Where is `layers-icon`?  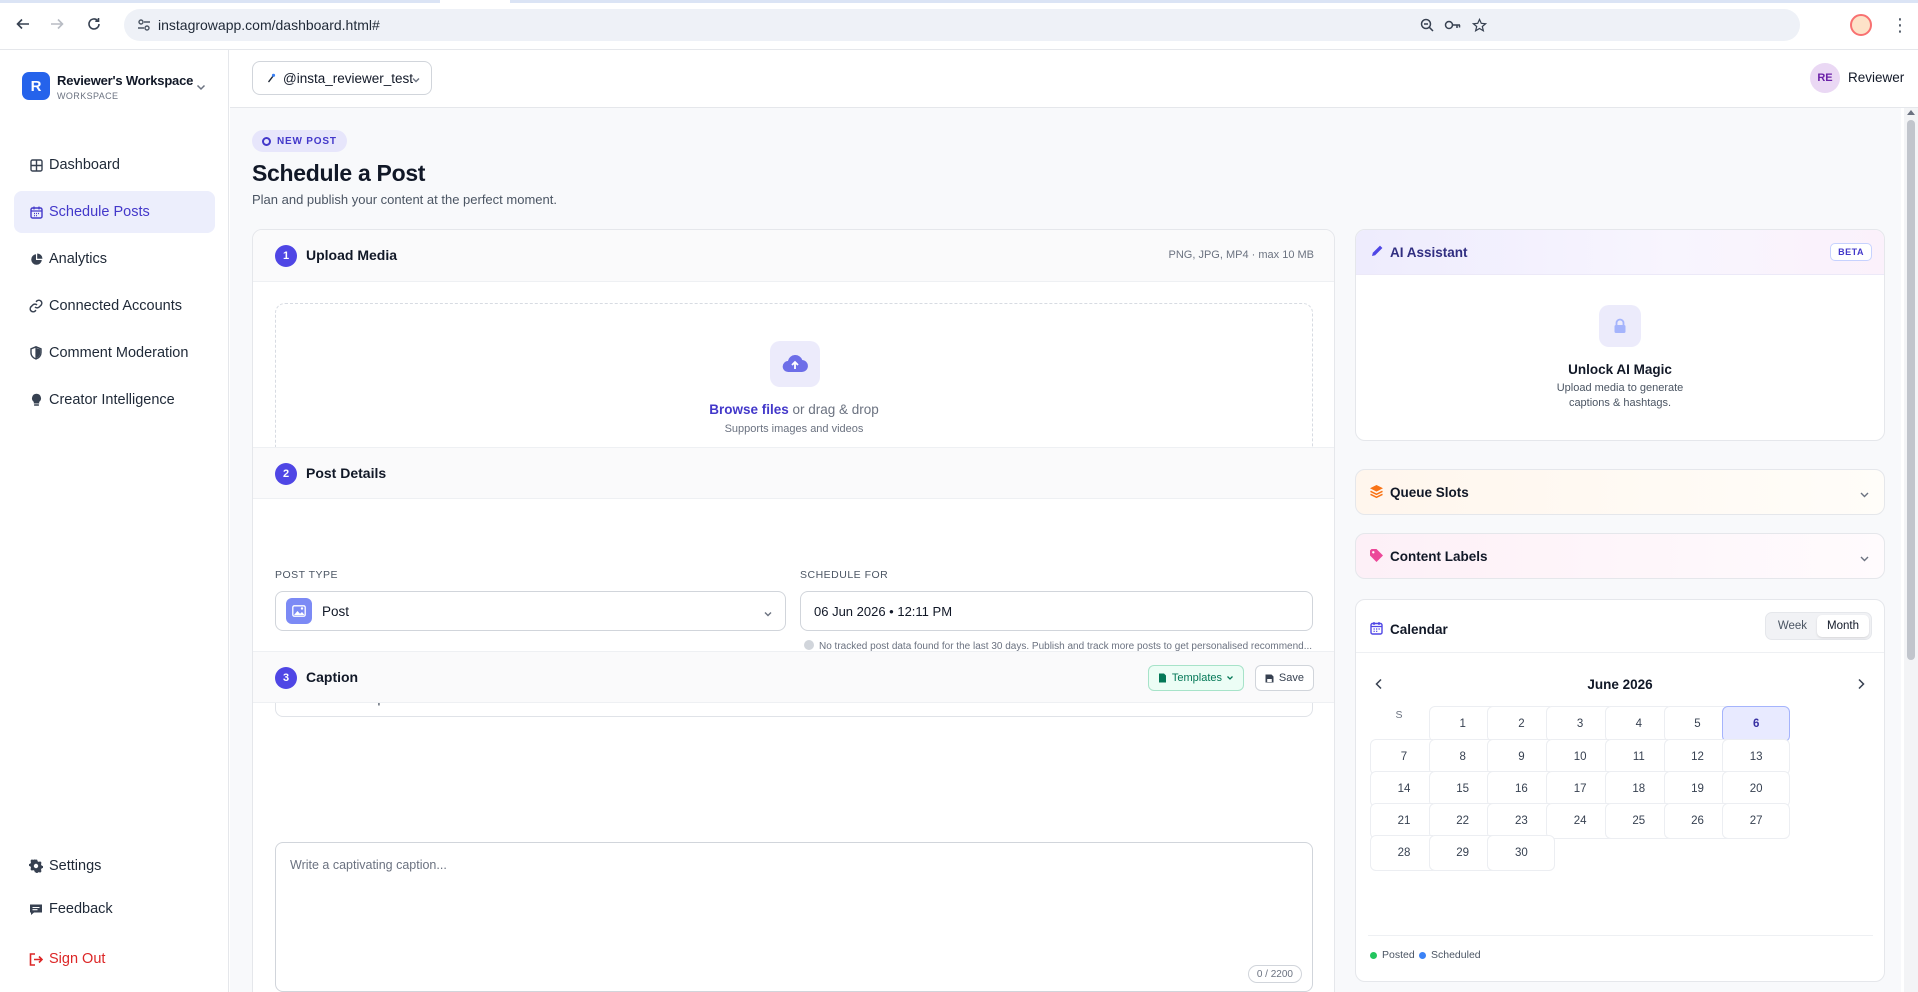 layers-icon is located at coordinates (1376, 491).